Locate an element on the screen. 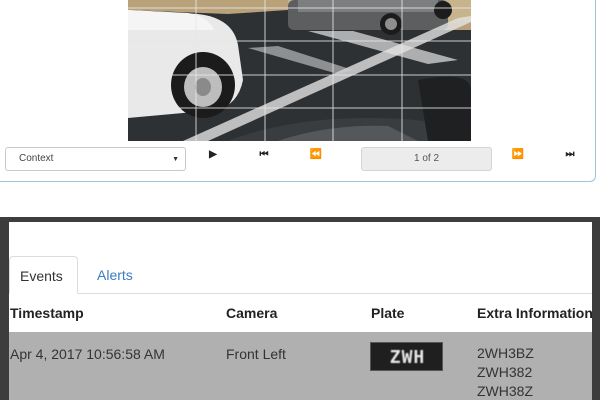 Image resolution: width=600 pixels, height=400 pixels. context-select: Context ▼ is located at coordinates (95, 159).